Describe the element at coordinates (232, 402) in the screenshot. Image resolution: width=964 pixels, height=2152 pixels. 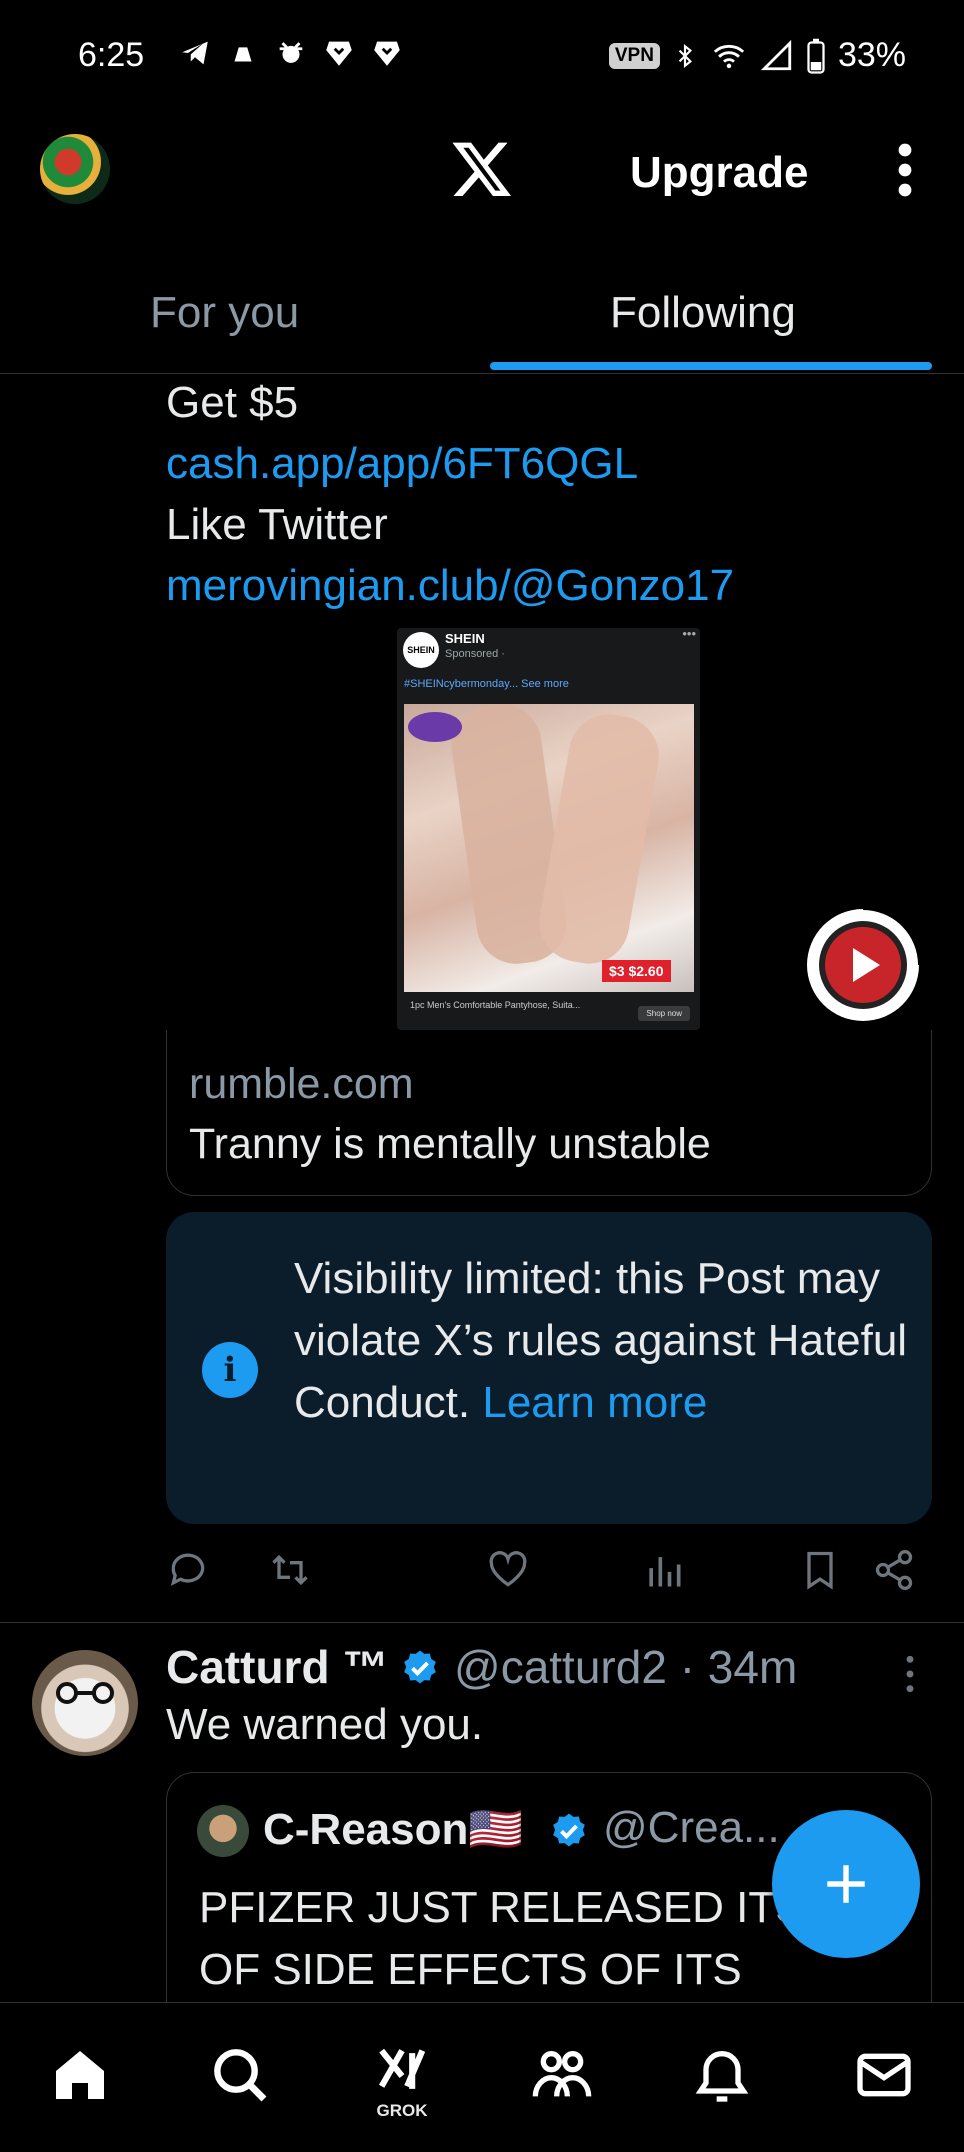
I see `tweet-text-line: Get $5` at that location.